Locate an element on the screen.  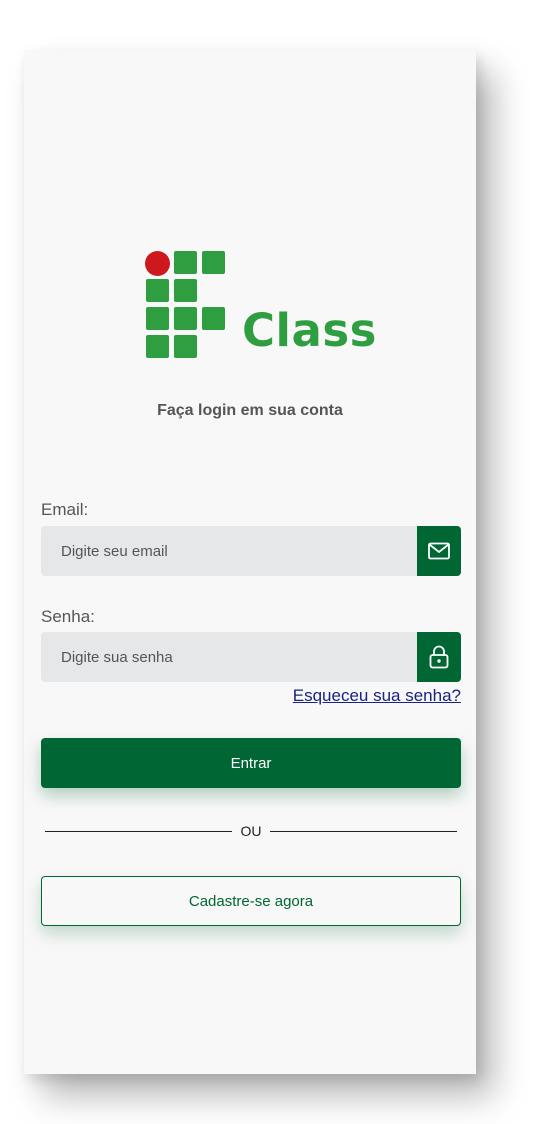
email-input is located at coordinates (229, 551).